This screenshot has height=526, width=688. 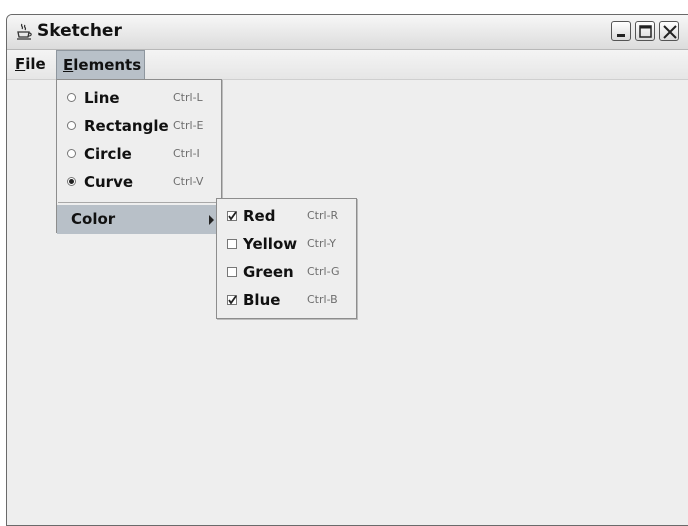 What do you see at coordinates (621, 35) in the screenshot?
I see `minimize-icon` at bounding box center [621, 35].